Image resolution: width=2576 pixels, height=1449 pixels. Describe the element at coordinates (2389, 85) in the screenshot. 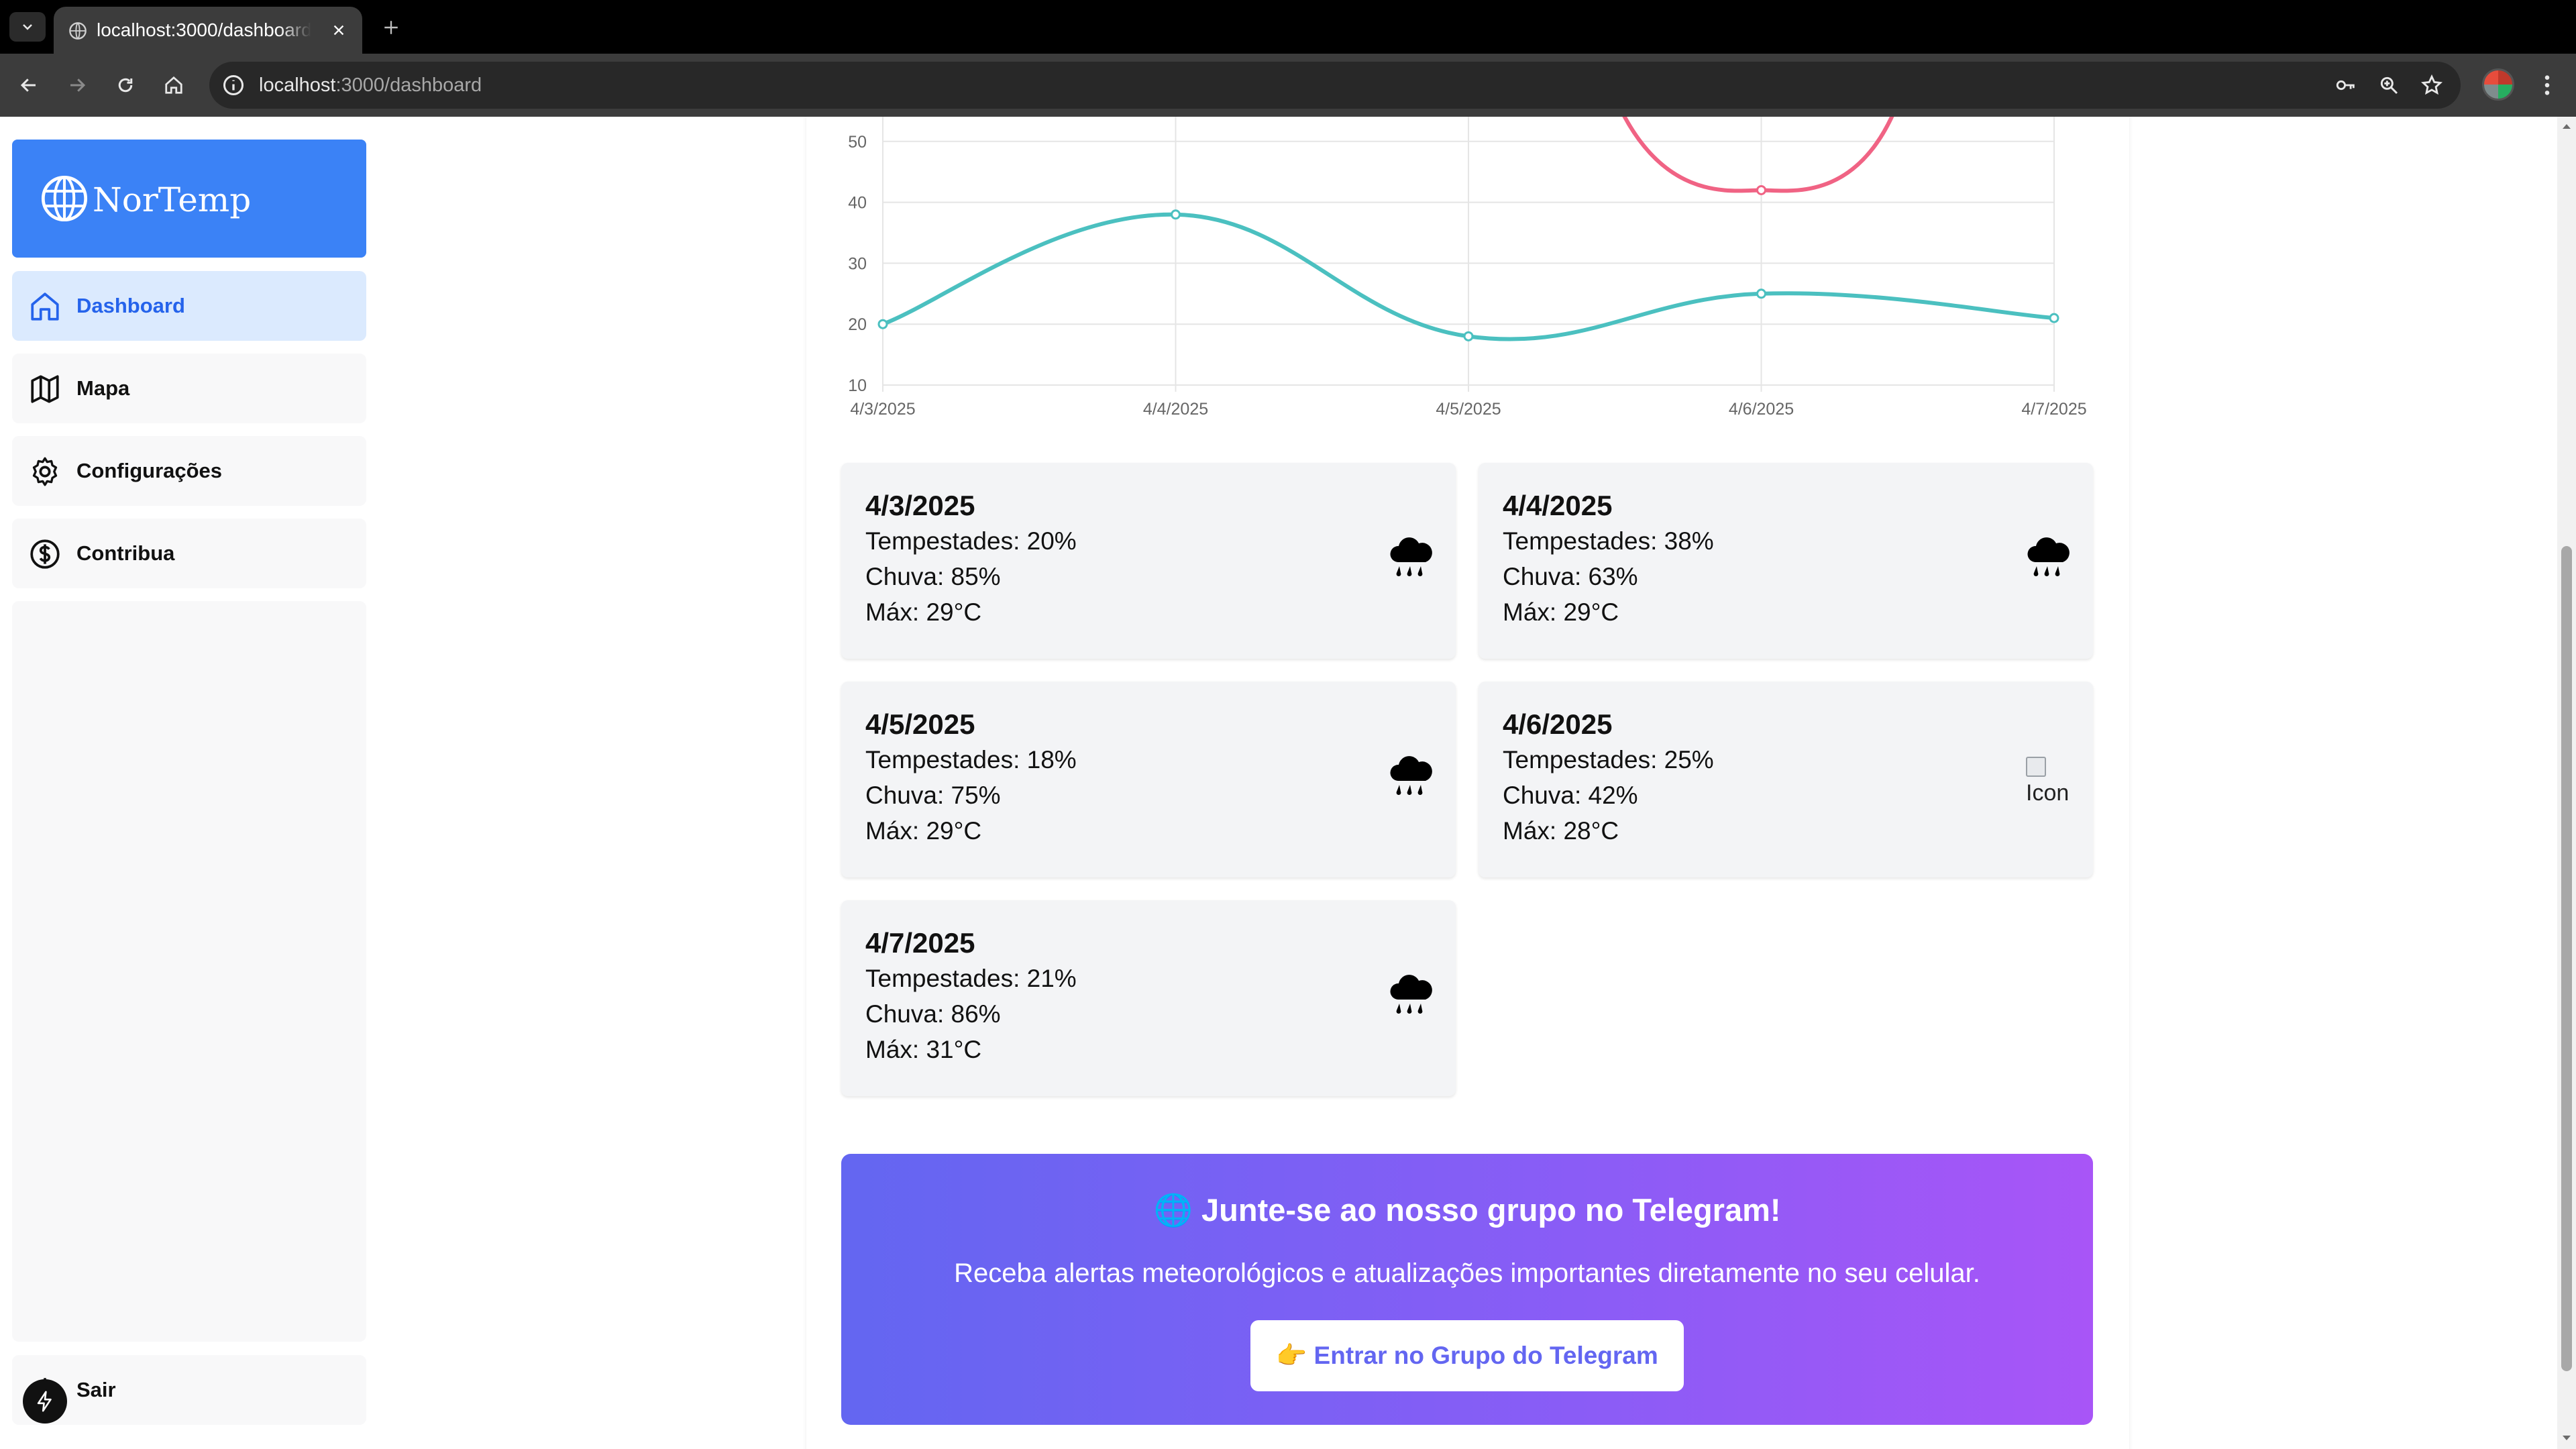

I see `zoom-icon` at that location.